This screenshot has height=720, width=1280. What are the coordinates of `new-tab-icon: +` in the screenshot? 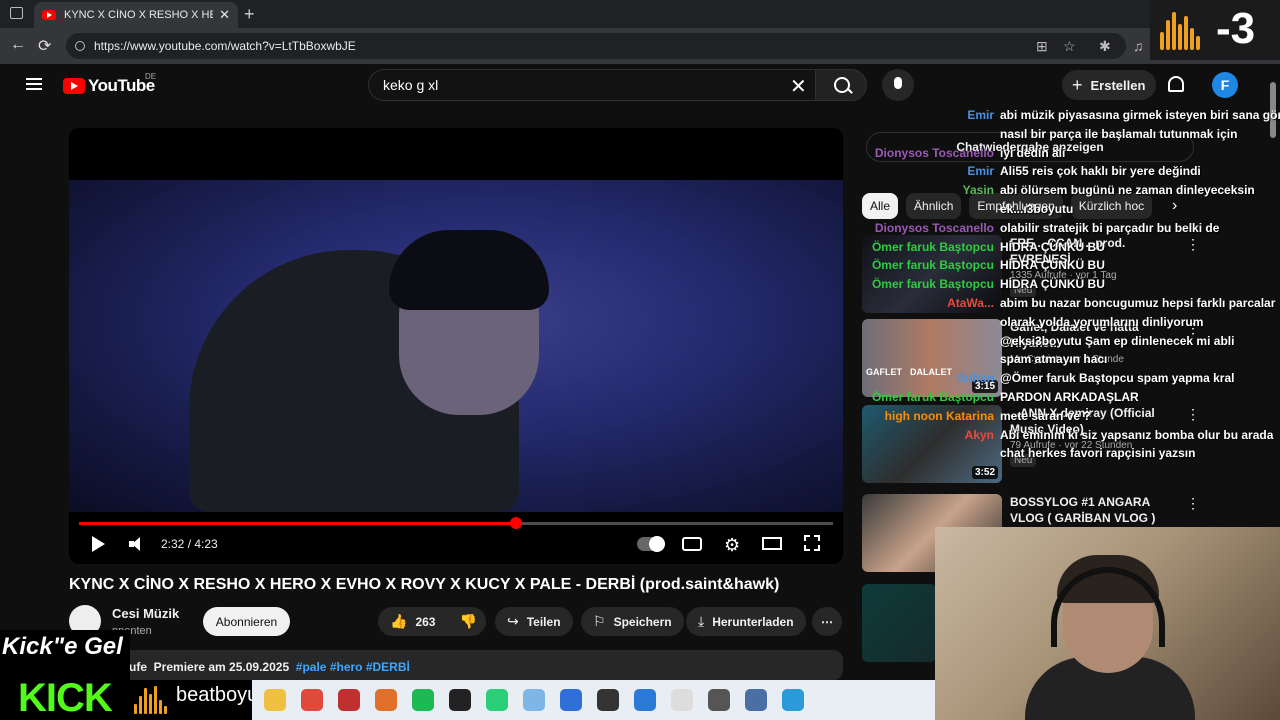 It's located at (249, 14).